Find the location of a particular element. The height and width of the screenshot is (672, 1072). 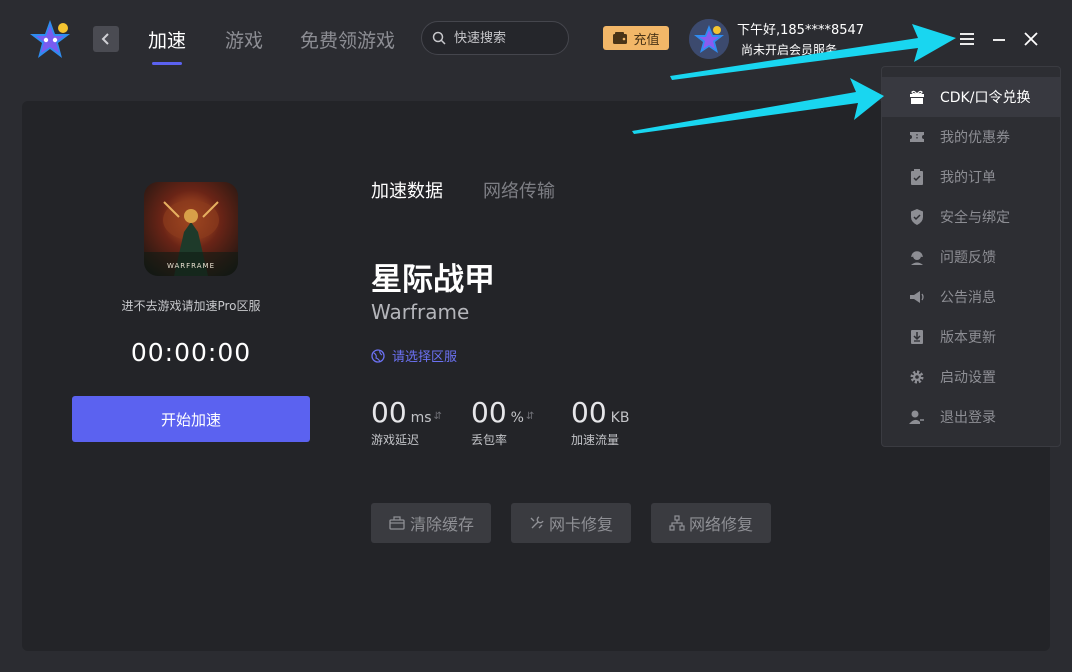

traffic-stat: 00 KB 加速流量 is located at coordinates (600, 422).